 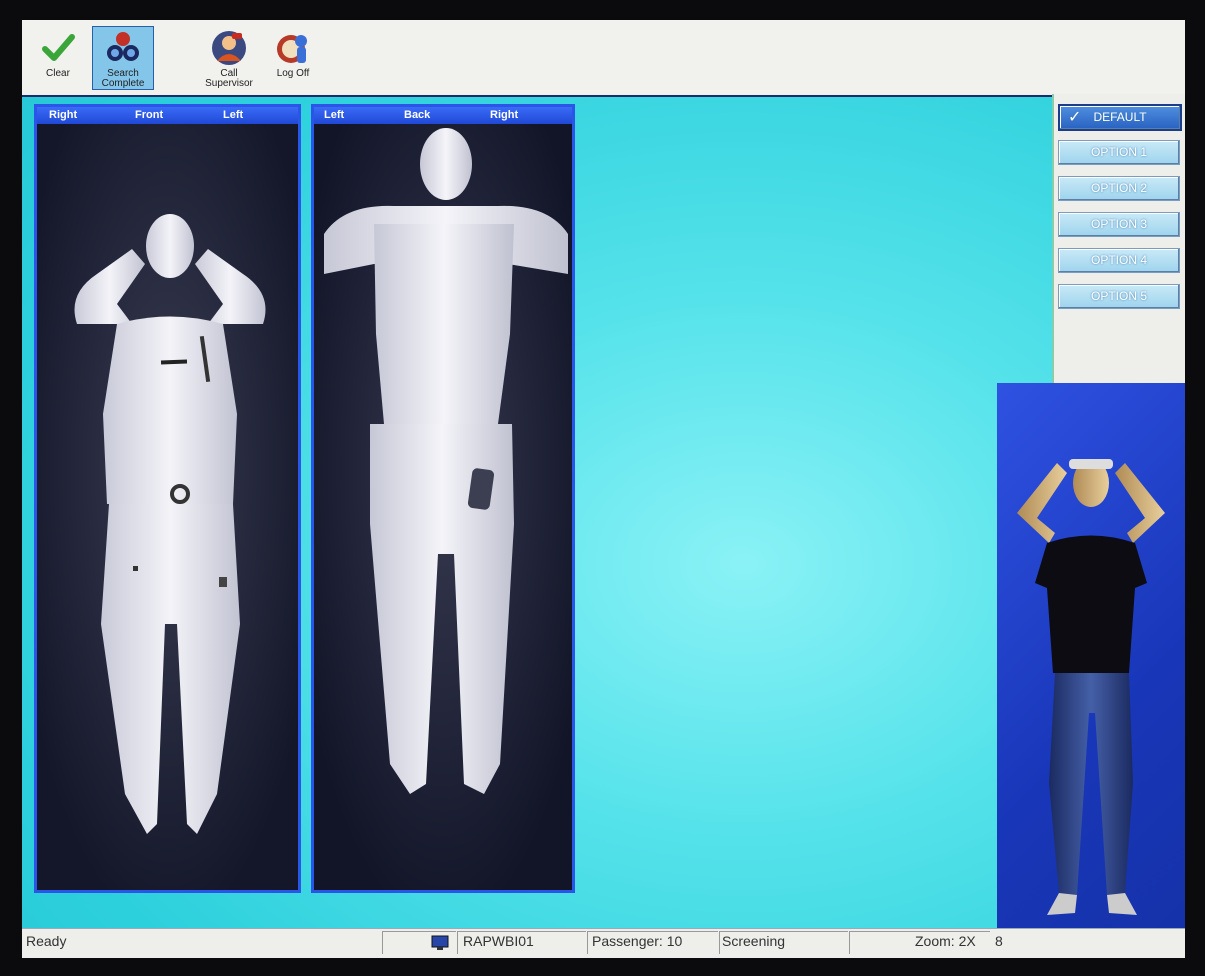 I want to click on status-passenger-box: Passenger: 10, so click(x=652, y=942).